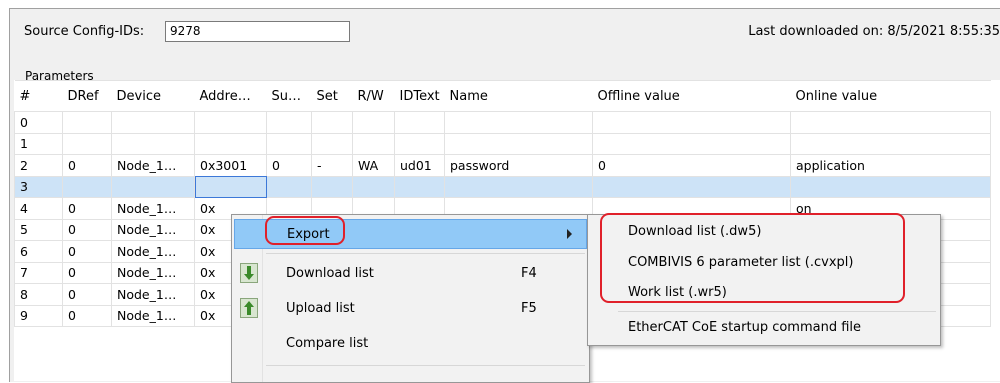 The width and height of the screenshot is (1000, 383). What do you see at coordinates (38, 165) in the screenshot?
I see `table-cell: 2` at bounding box center [38, 165].